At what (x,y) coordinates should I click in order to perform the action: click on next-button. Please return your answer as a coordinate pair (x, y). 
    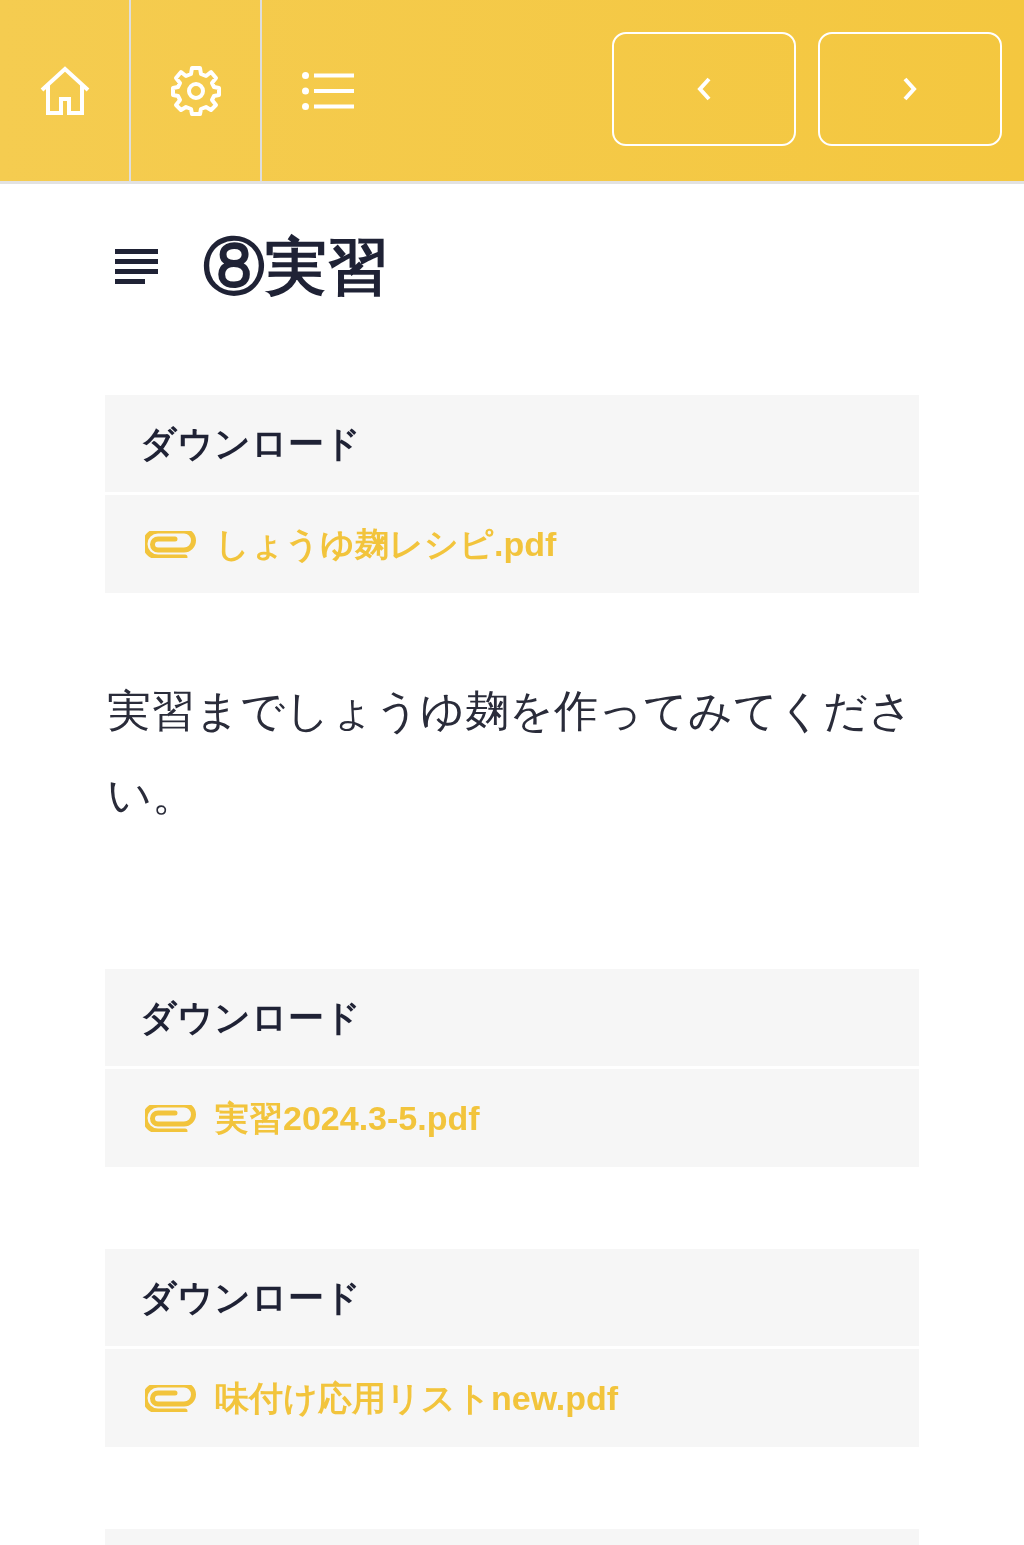
    Looking at the image, I should click on (910, 89).